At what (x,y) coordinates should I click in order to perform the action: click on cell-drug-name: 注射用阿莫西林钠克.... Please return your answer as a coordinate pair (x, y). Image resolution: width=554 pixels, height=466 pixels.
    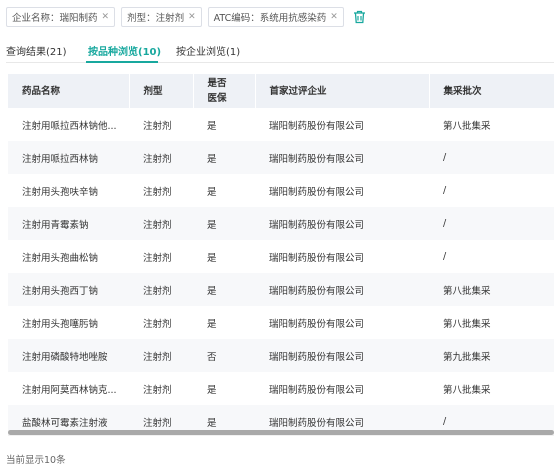
    Looking at the image, I should click on (69, 390).